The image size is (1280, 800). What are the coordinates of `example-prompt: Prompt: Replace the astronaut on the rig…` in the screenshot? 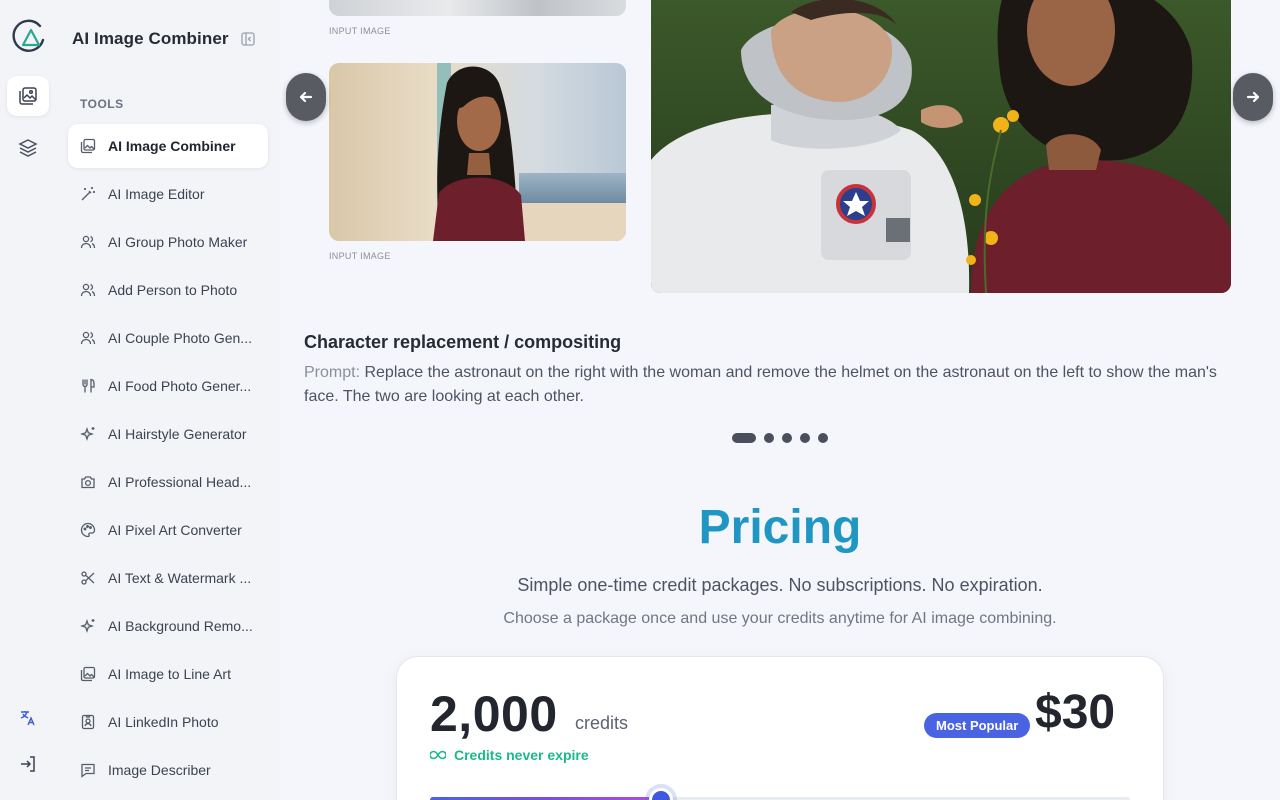 It's located at (769, 385).